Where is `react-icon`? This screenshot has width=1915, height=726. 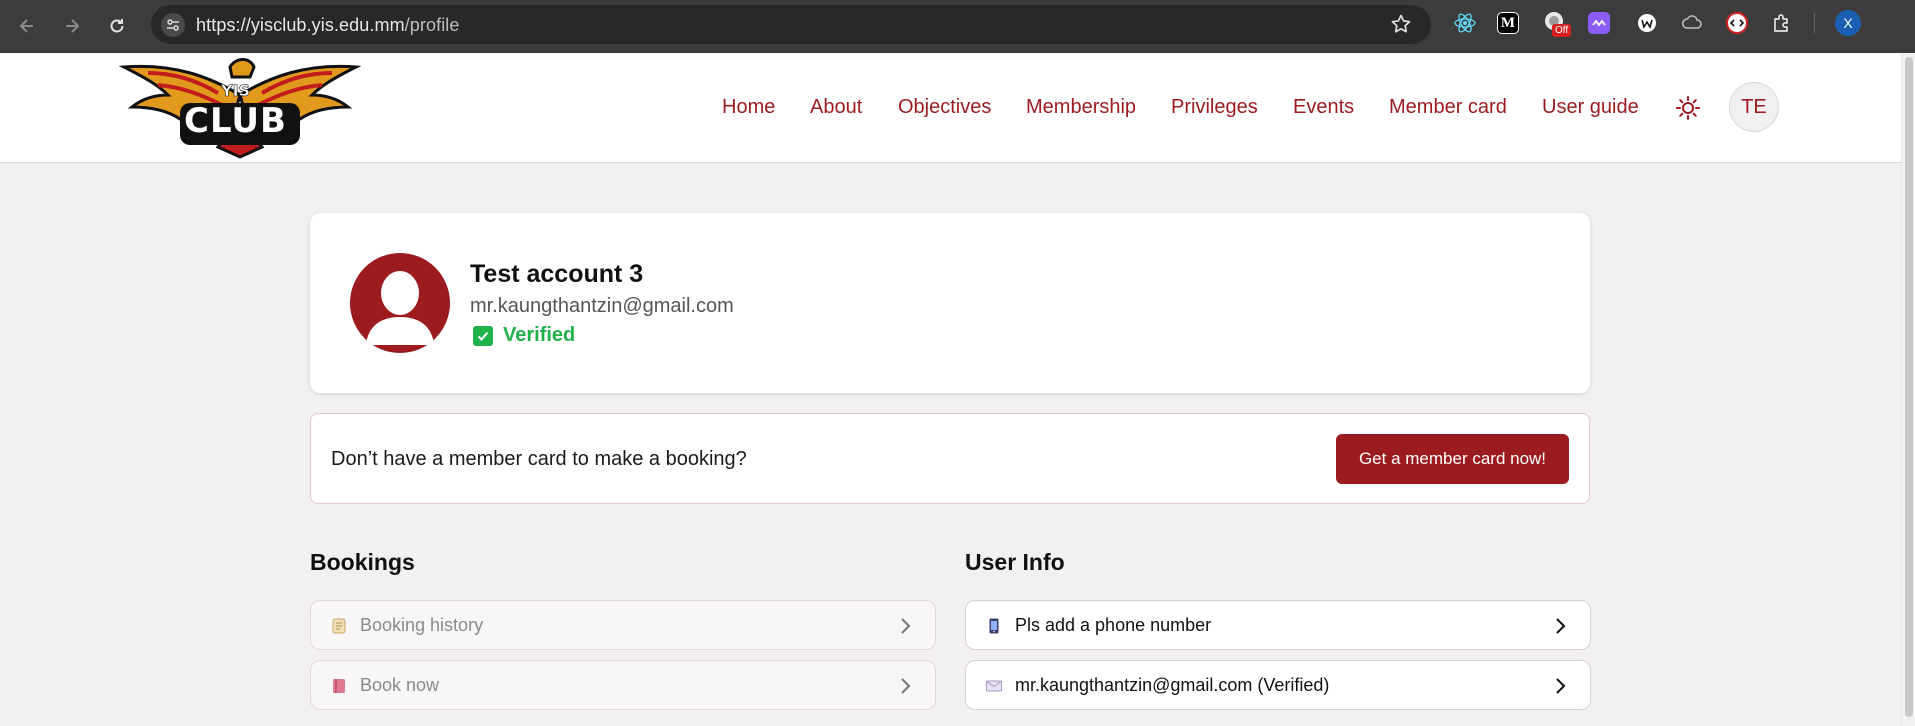
react-icon is located at coordinates (1465, 23).